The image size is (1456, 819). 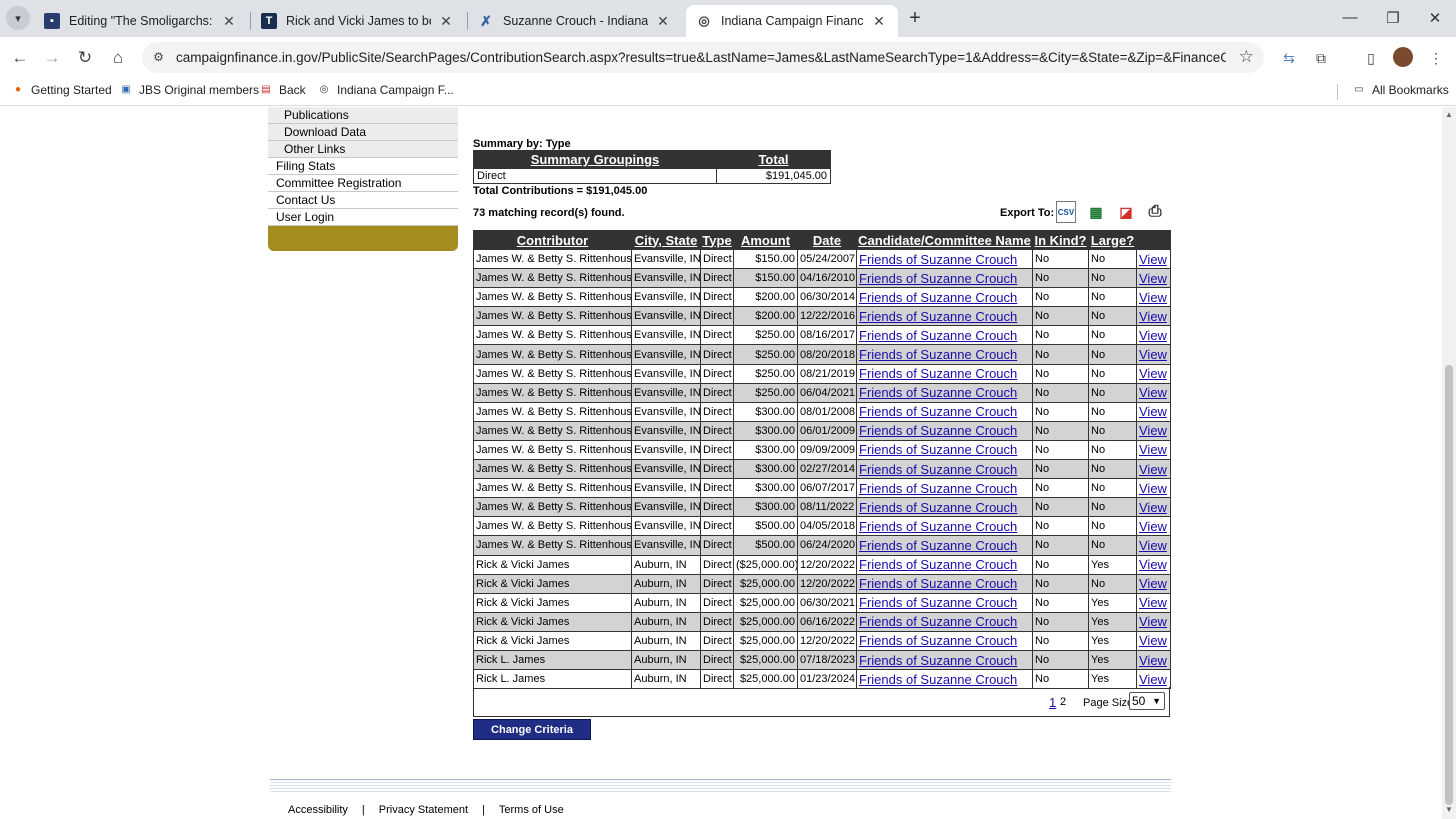 What do you see at coordinates (1060, 240) in the screenshot?
I see `header-in-kind: In Kind?` at bounding box center [1060, 240].